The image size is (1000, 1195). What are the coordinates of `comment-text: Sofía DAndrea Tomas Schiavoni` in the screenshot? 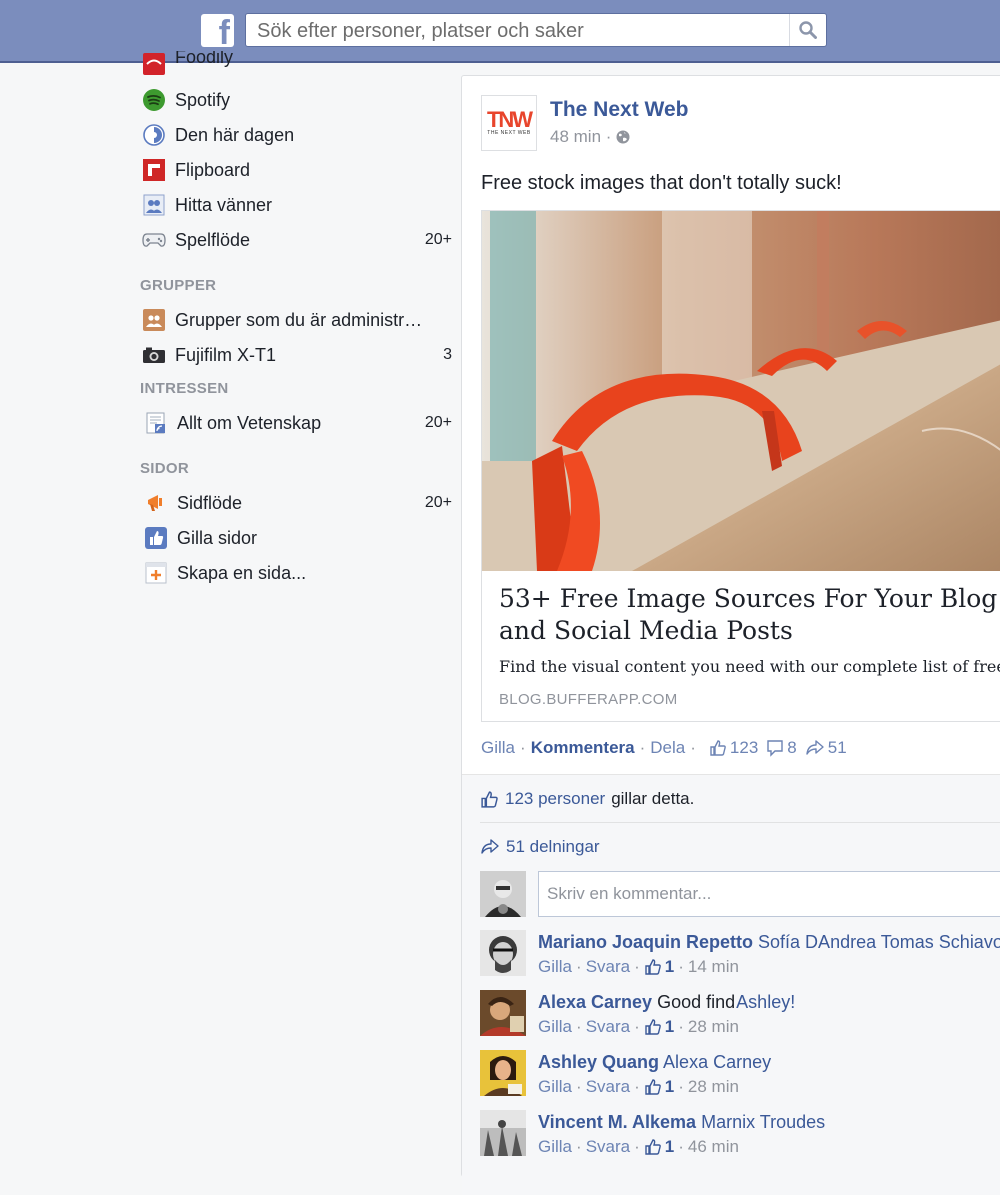 It's located at (879, 942).